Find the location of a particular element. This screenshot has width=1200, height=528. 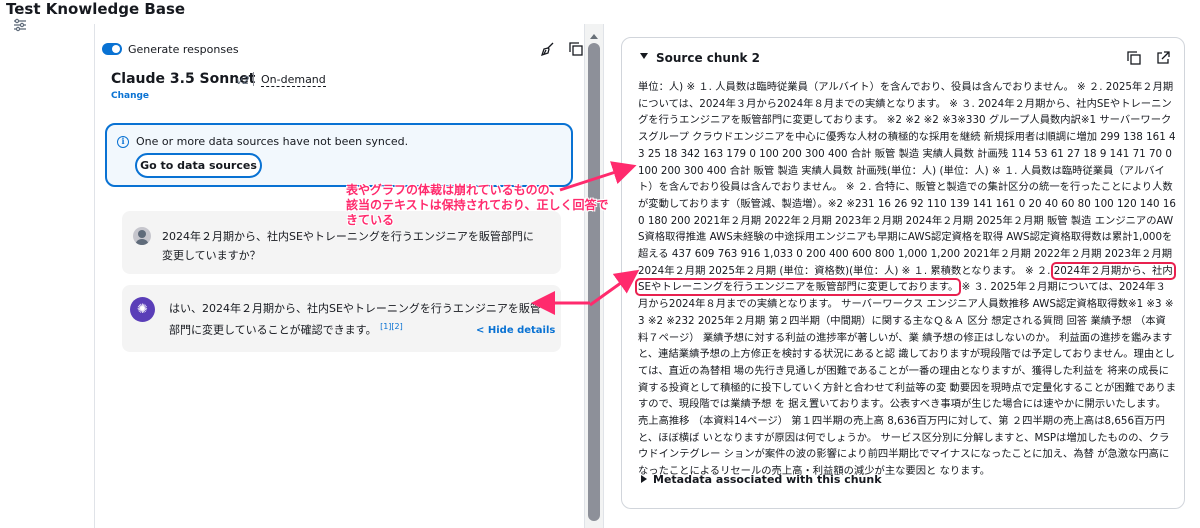

window-title: Test Knowledge Base is located at coordinates (96, 9).